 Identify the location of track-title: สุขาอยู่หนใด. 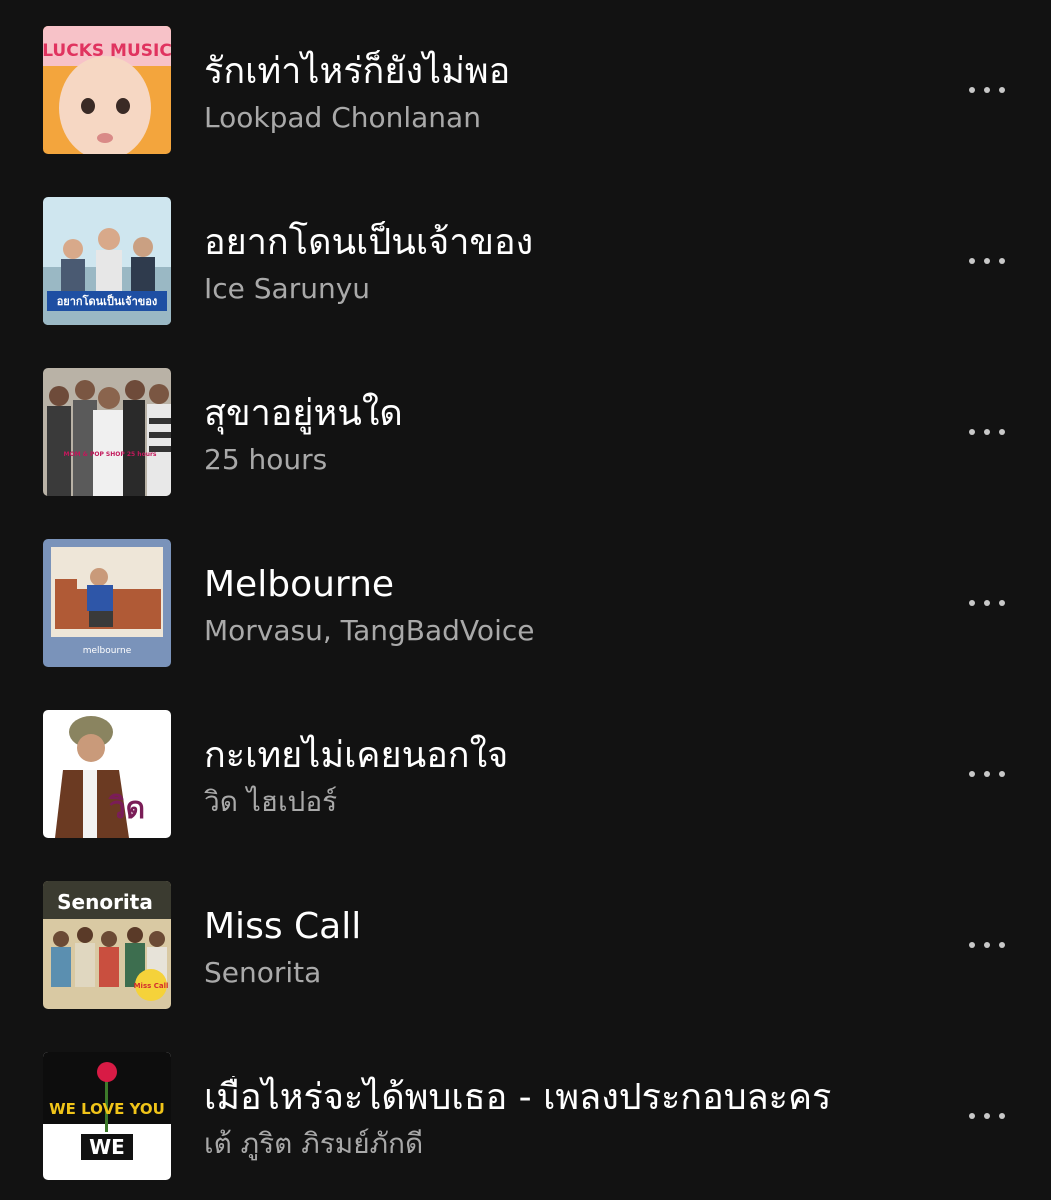
(303, 414).